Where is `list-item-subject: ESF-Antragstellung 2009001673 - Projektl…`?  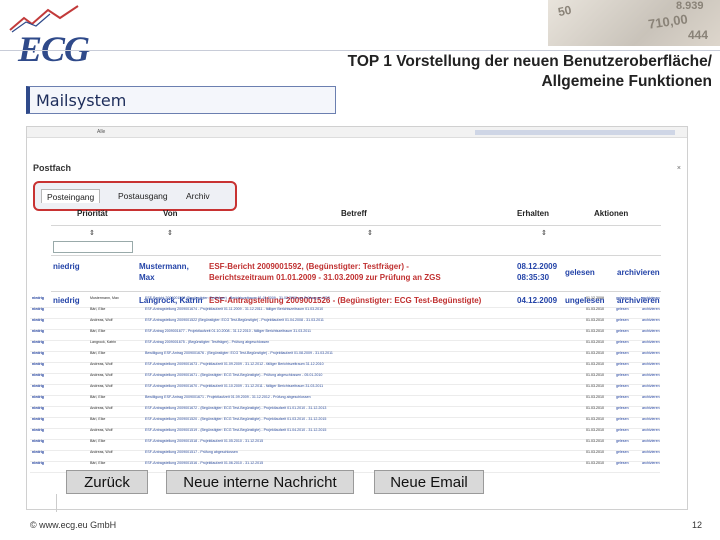 list-item-subject: ESF-Antragstellung 2009001673 - Projektl… is located at coordinates (370, 364).